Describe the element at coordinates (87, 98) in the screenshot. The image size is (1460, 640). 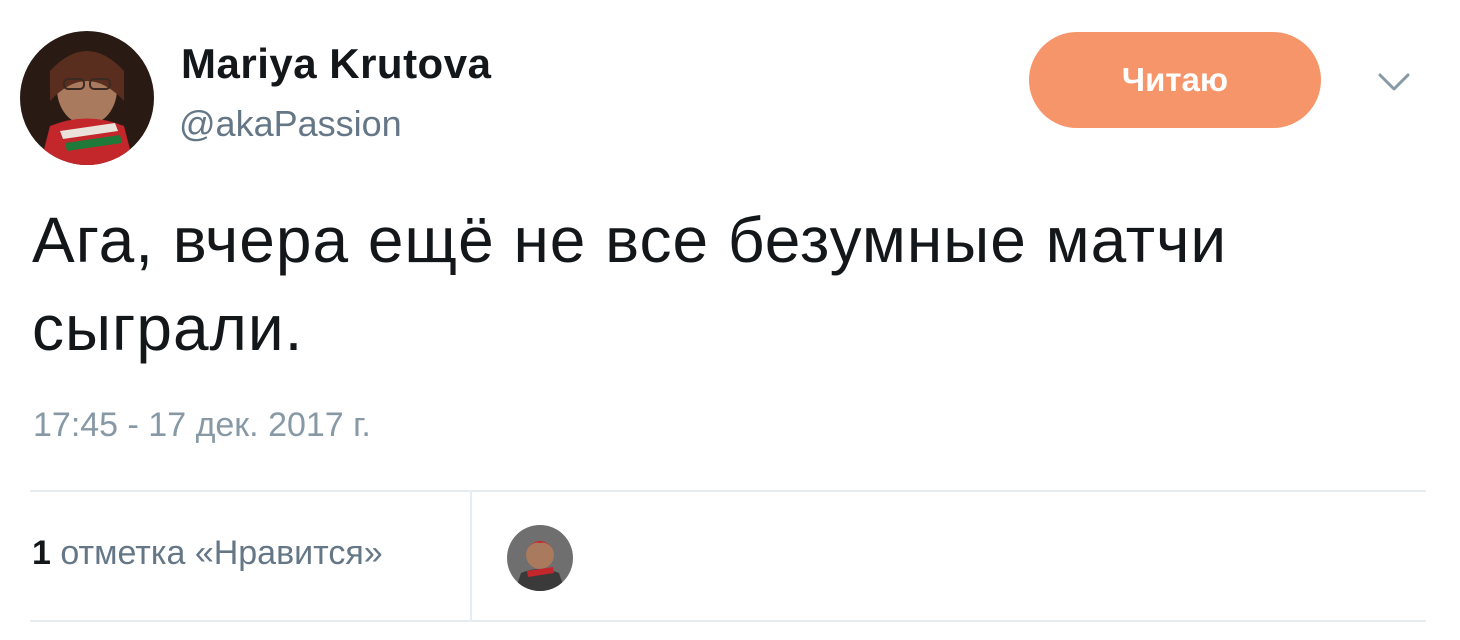
I see `profile-avatar` at that location.